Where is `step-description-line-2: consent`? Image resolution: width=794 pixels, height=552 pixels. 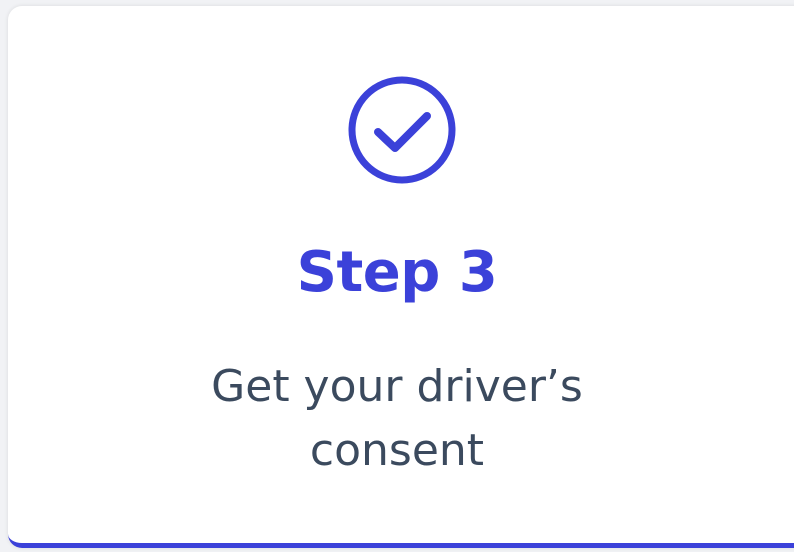 step-description-line-2: consent is located at coordinates (397, 450).